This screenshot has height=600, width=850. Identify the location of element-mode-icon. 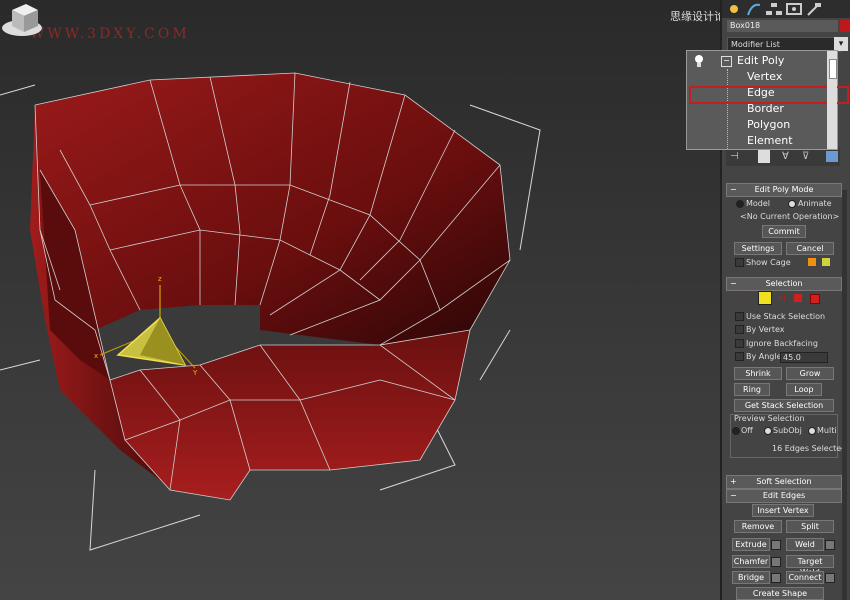
(815, 299).